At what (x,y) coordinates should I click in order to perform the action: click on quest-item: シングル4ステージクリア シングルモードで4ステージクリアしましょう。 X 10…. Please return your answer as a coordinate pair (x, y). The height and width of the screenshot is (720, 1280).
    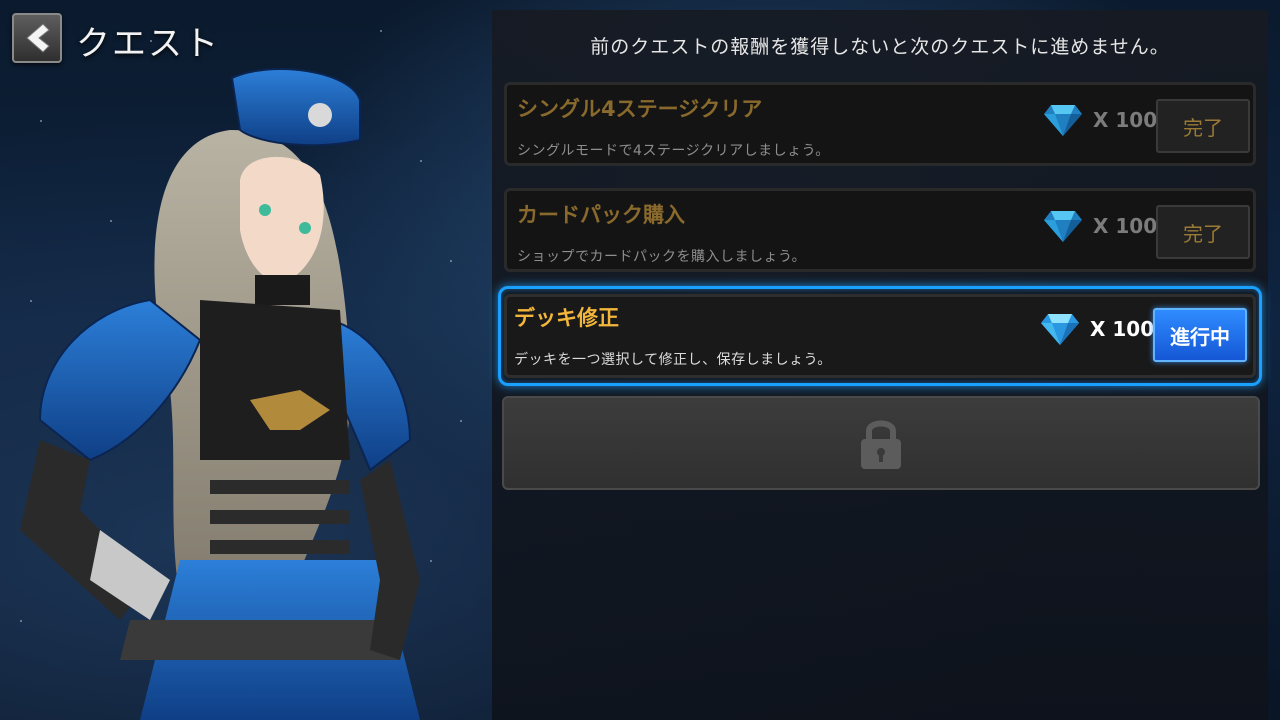
    Looking at the image, I should click on (880, 124).